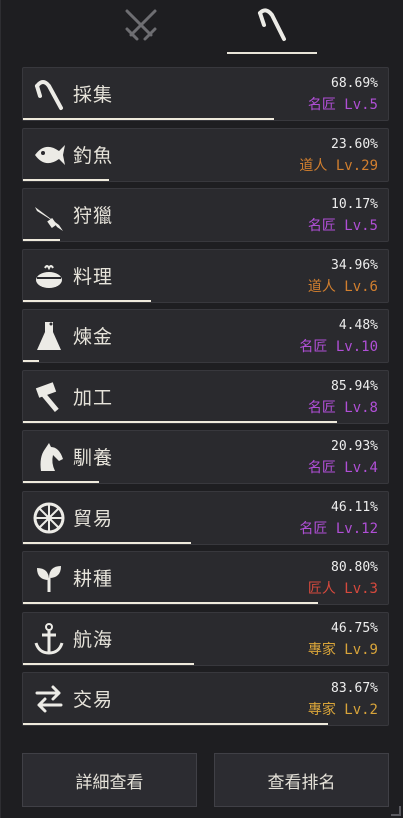 The image size is (403, 818). Describe the element at coordinates (338, 347) in the screenshot. I see `skill-rank: 名匠 Lv.10` at that location.